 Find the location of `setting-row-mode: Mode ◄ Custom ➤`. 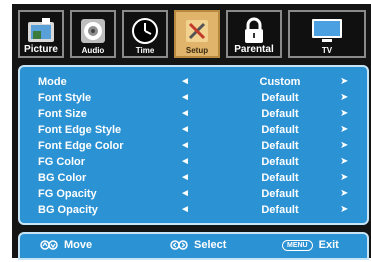

setting-row-mode: Mode ◄ Custom ➤ is located at coordinates (193, 83).